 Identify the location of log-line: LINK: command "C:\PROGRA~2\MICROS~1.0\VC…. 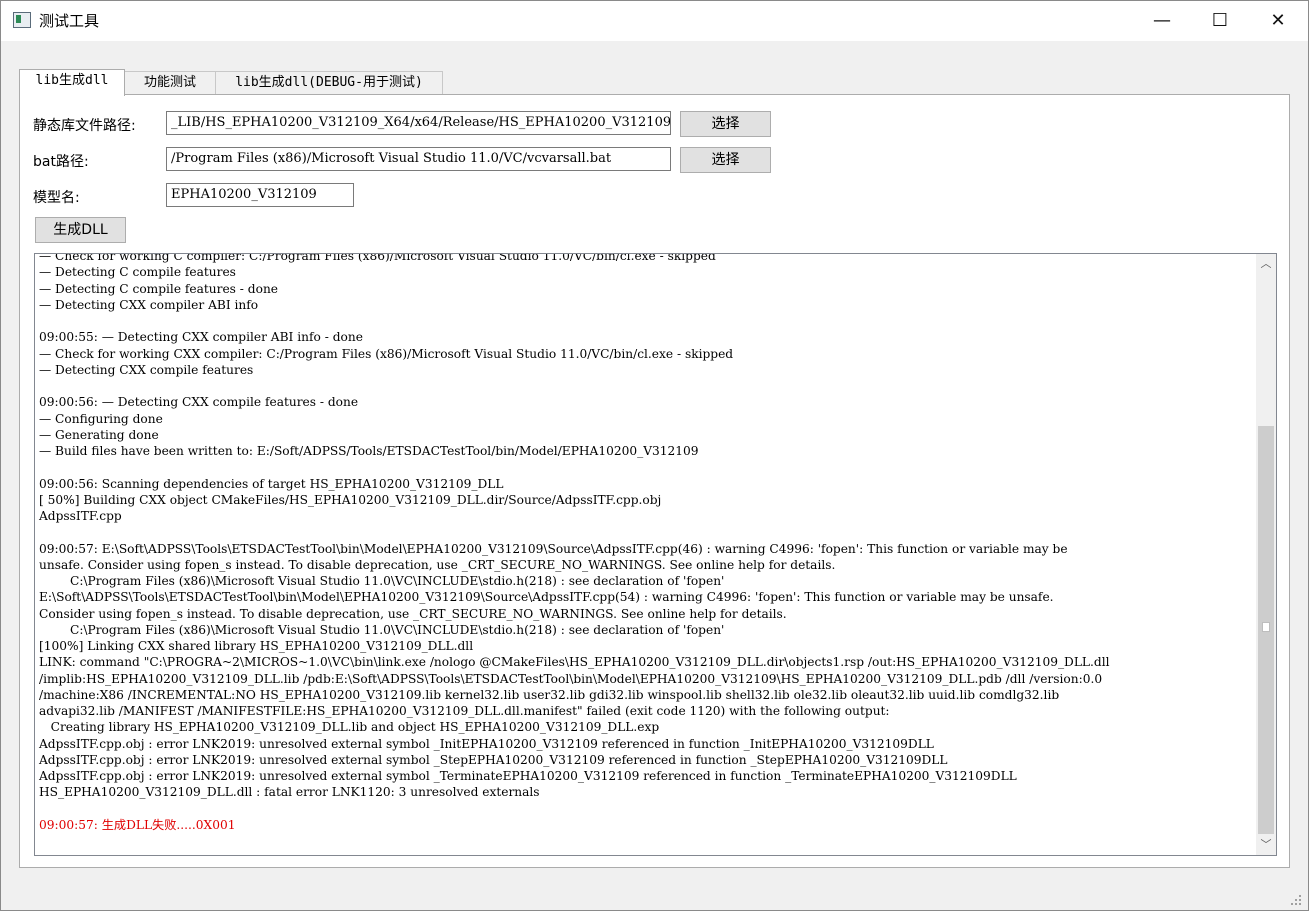
(574, 662).